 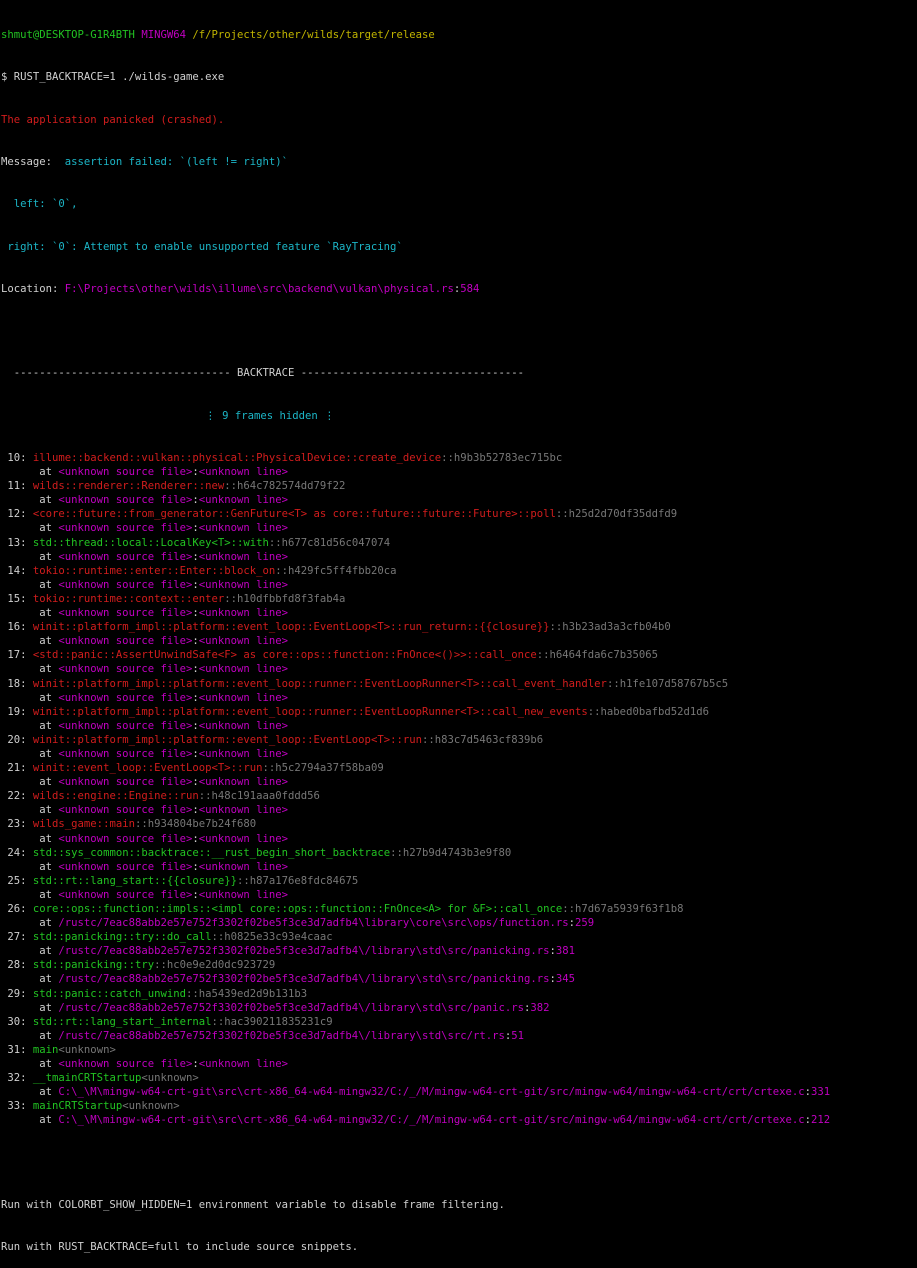 What do you see at coordinates (27, 162) in the screenshot?
I see `message-label: Message:` at bounding box center [27, 162].